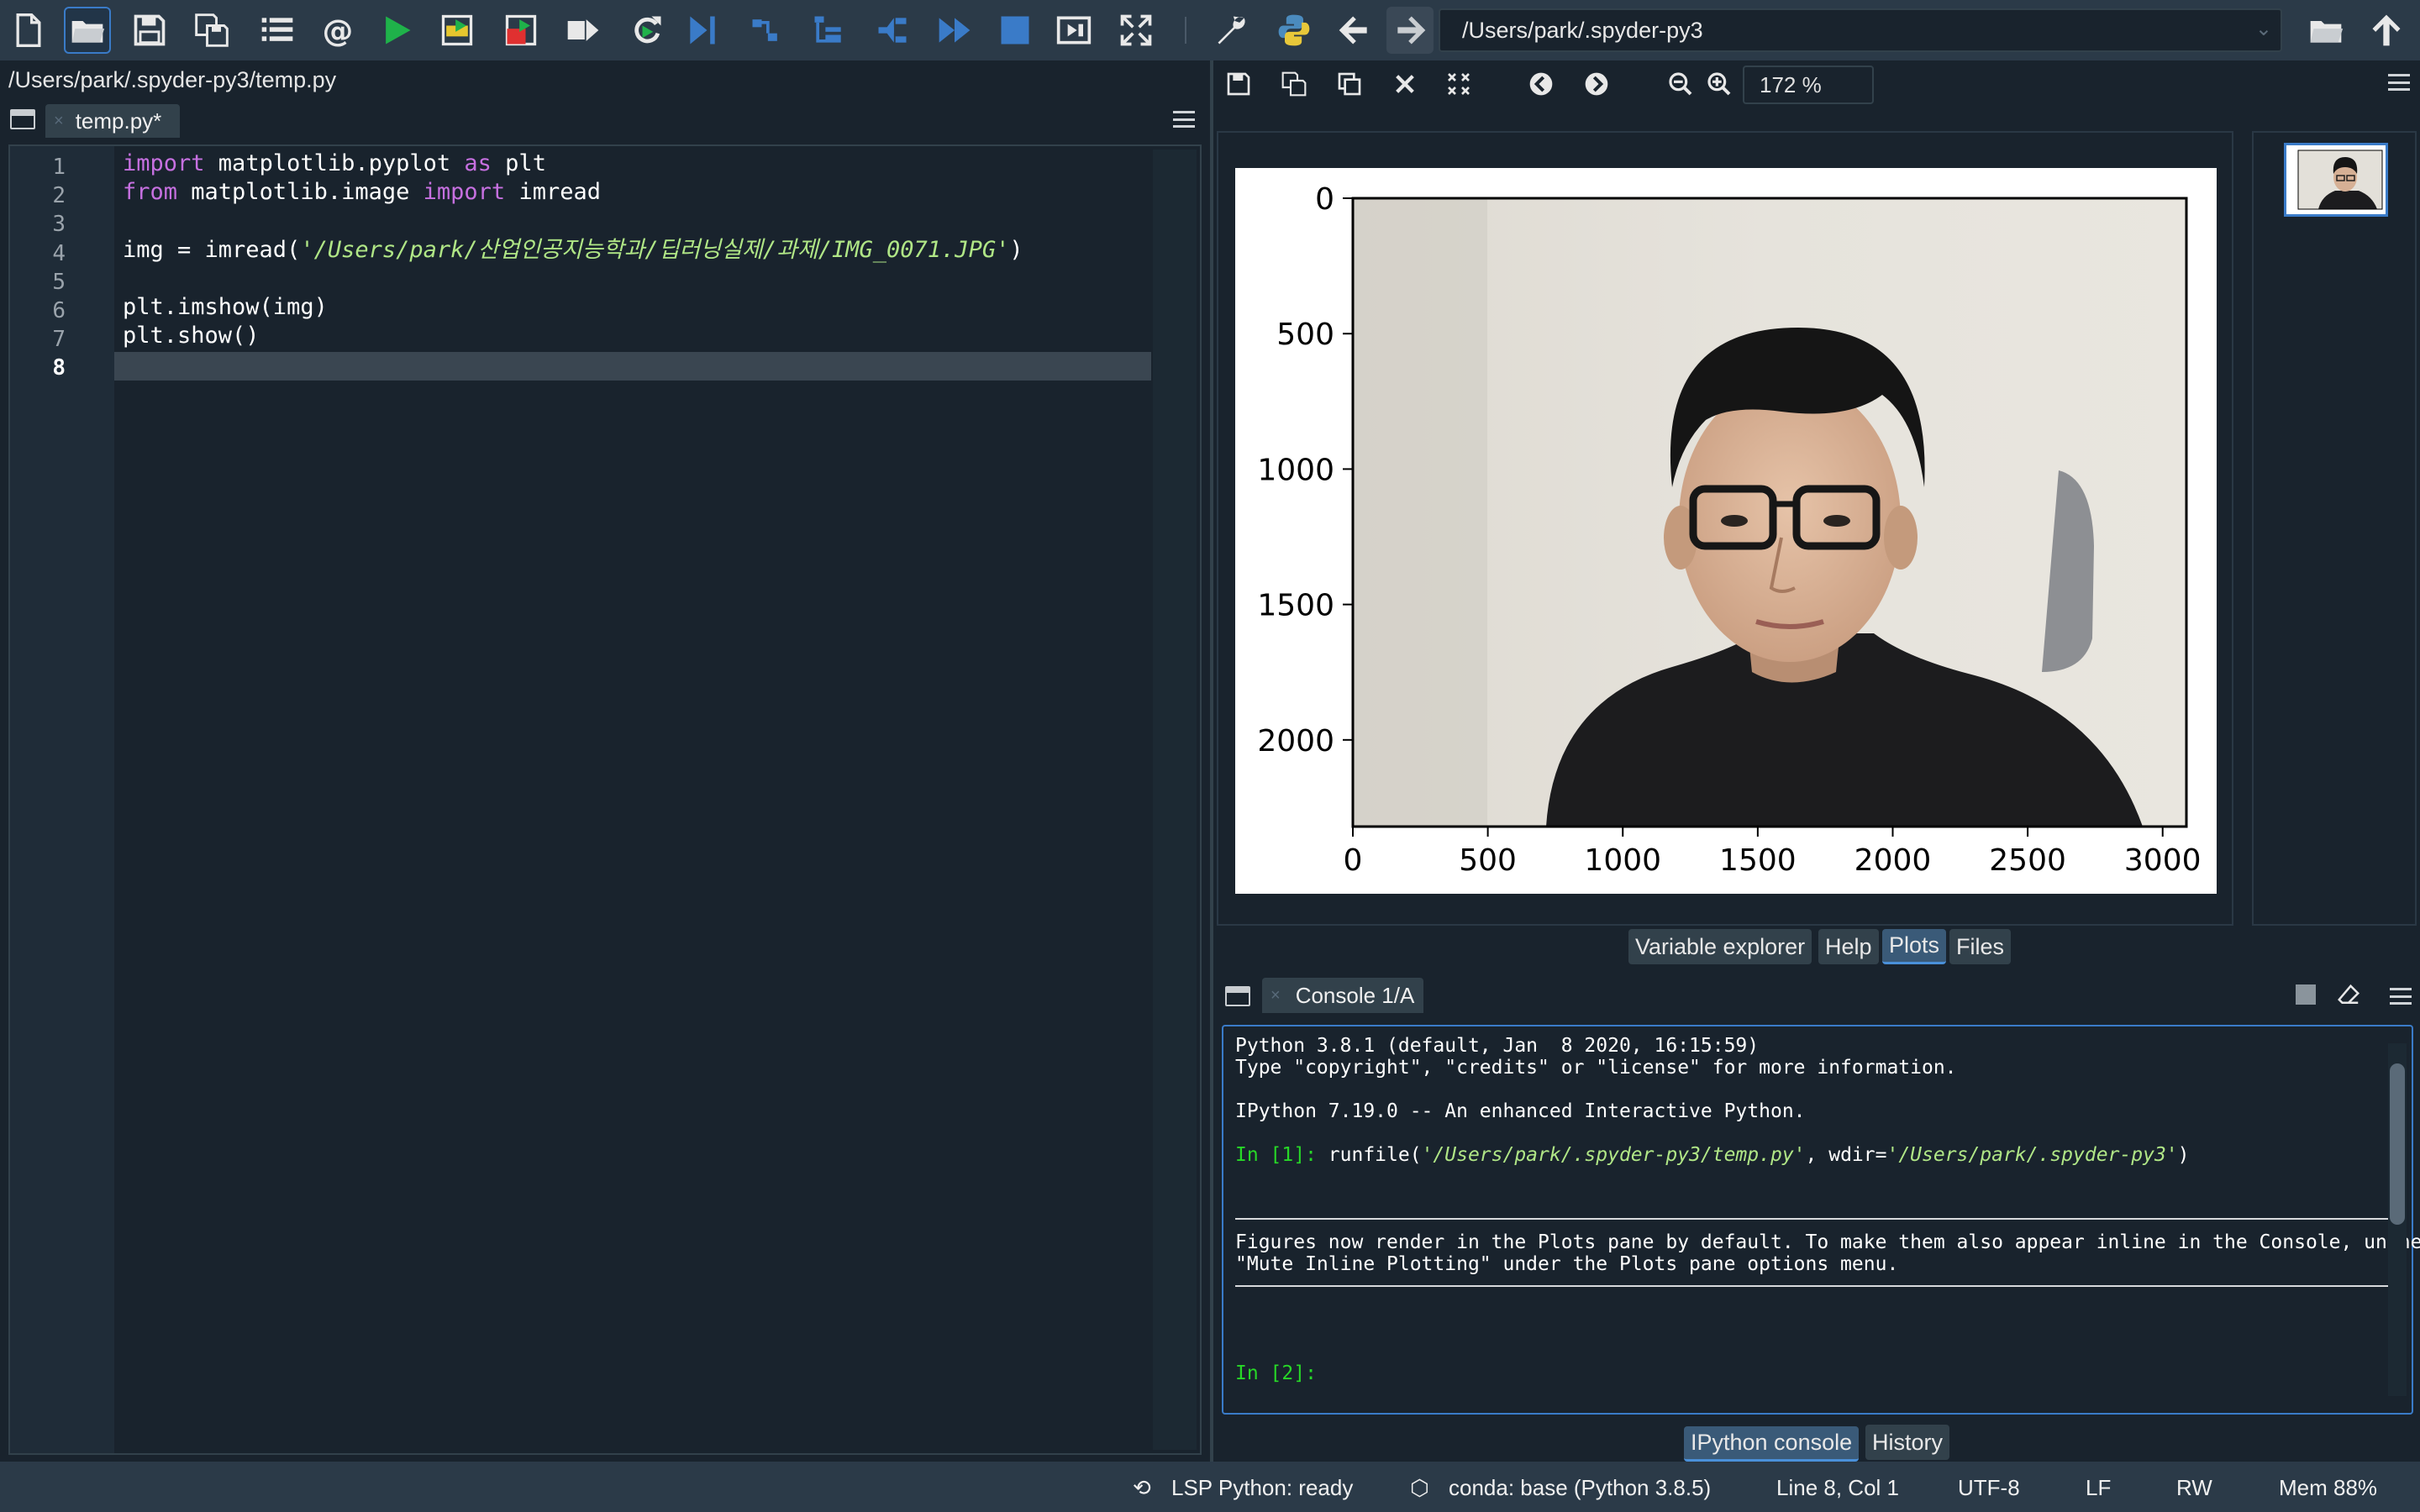 The height and width of the screenshot is (1512, 2420). I want to click on console-scrollbar-thumb, so click(2397, 1144).